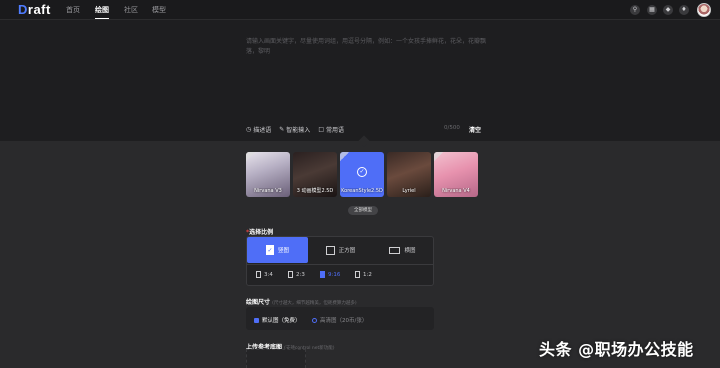 This screenshot has height=368, width=720. I want to click on tool-smart-input: ✎ 智能输入, so click(294, 129).